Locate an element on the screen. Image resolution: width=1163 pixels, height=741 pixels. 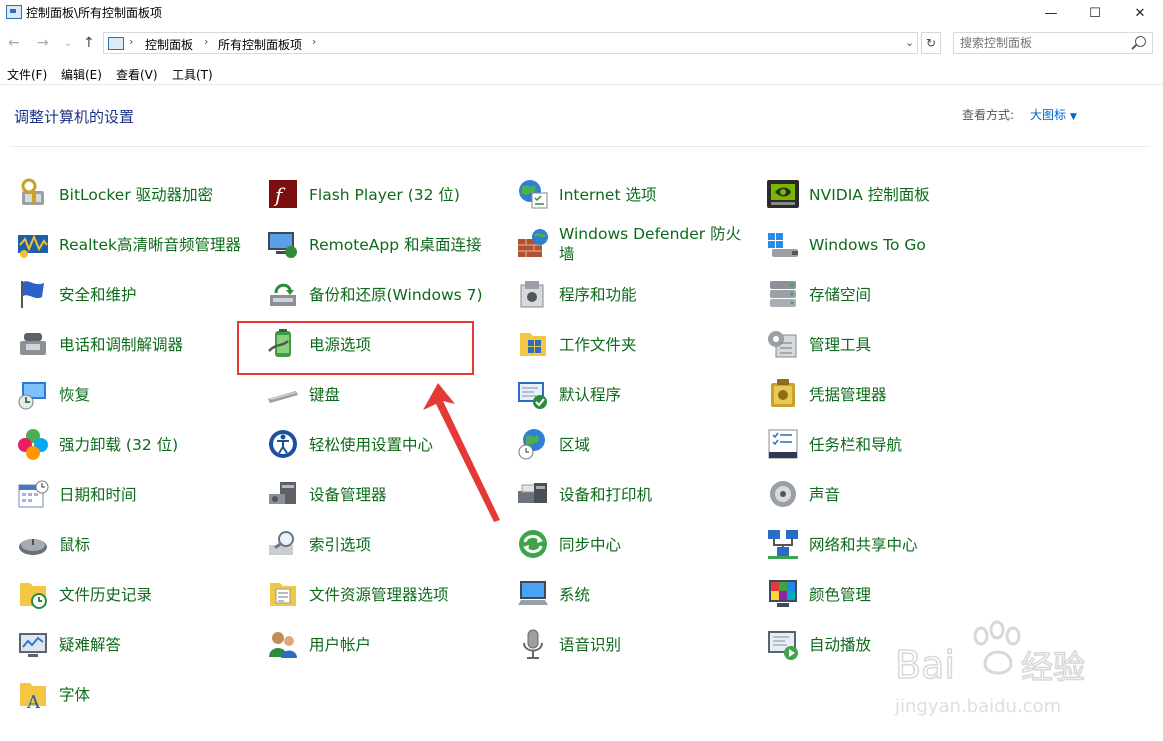
item-sync-center: 同步中心 is located at coordinates (636, 545).